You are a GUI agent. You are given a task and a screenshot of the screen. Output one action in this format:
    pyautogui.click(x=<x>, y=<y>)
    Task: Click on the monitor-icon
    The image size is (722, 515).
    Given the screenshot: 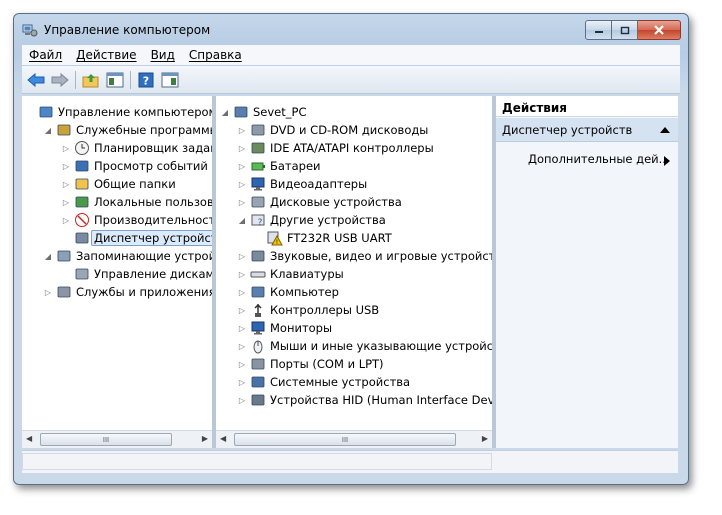 What is the action you would take?
    pyautogui.click(x=258, y=328)
    